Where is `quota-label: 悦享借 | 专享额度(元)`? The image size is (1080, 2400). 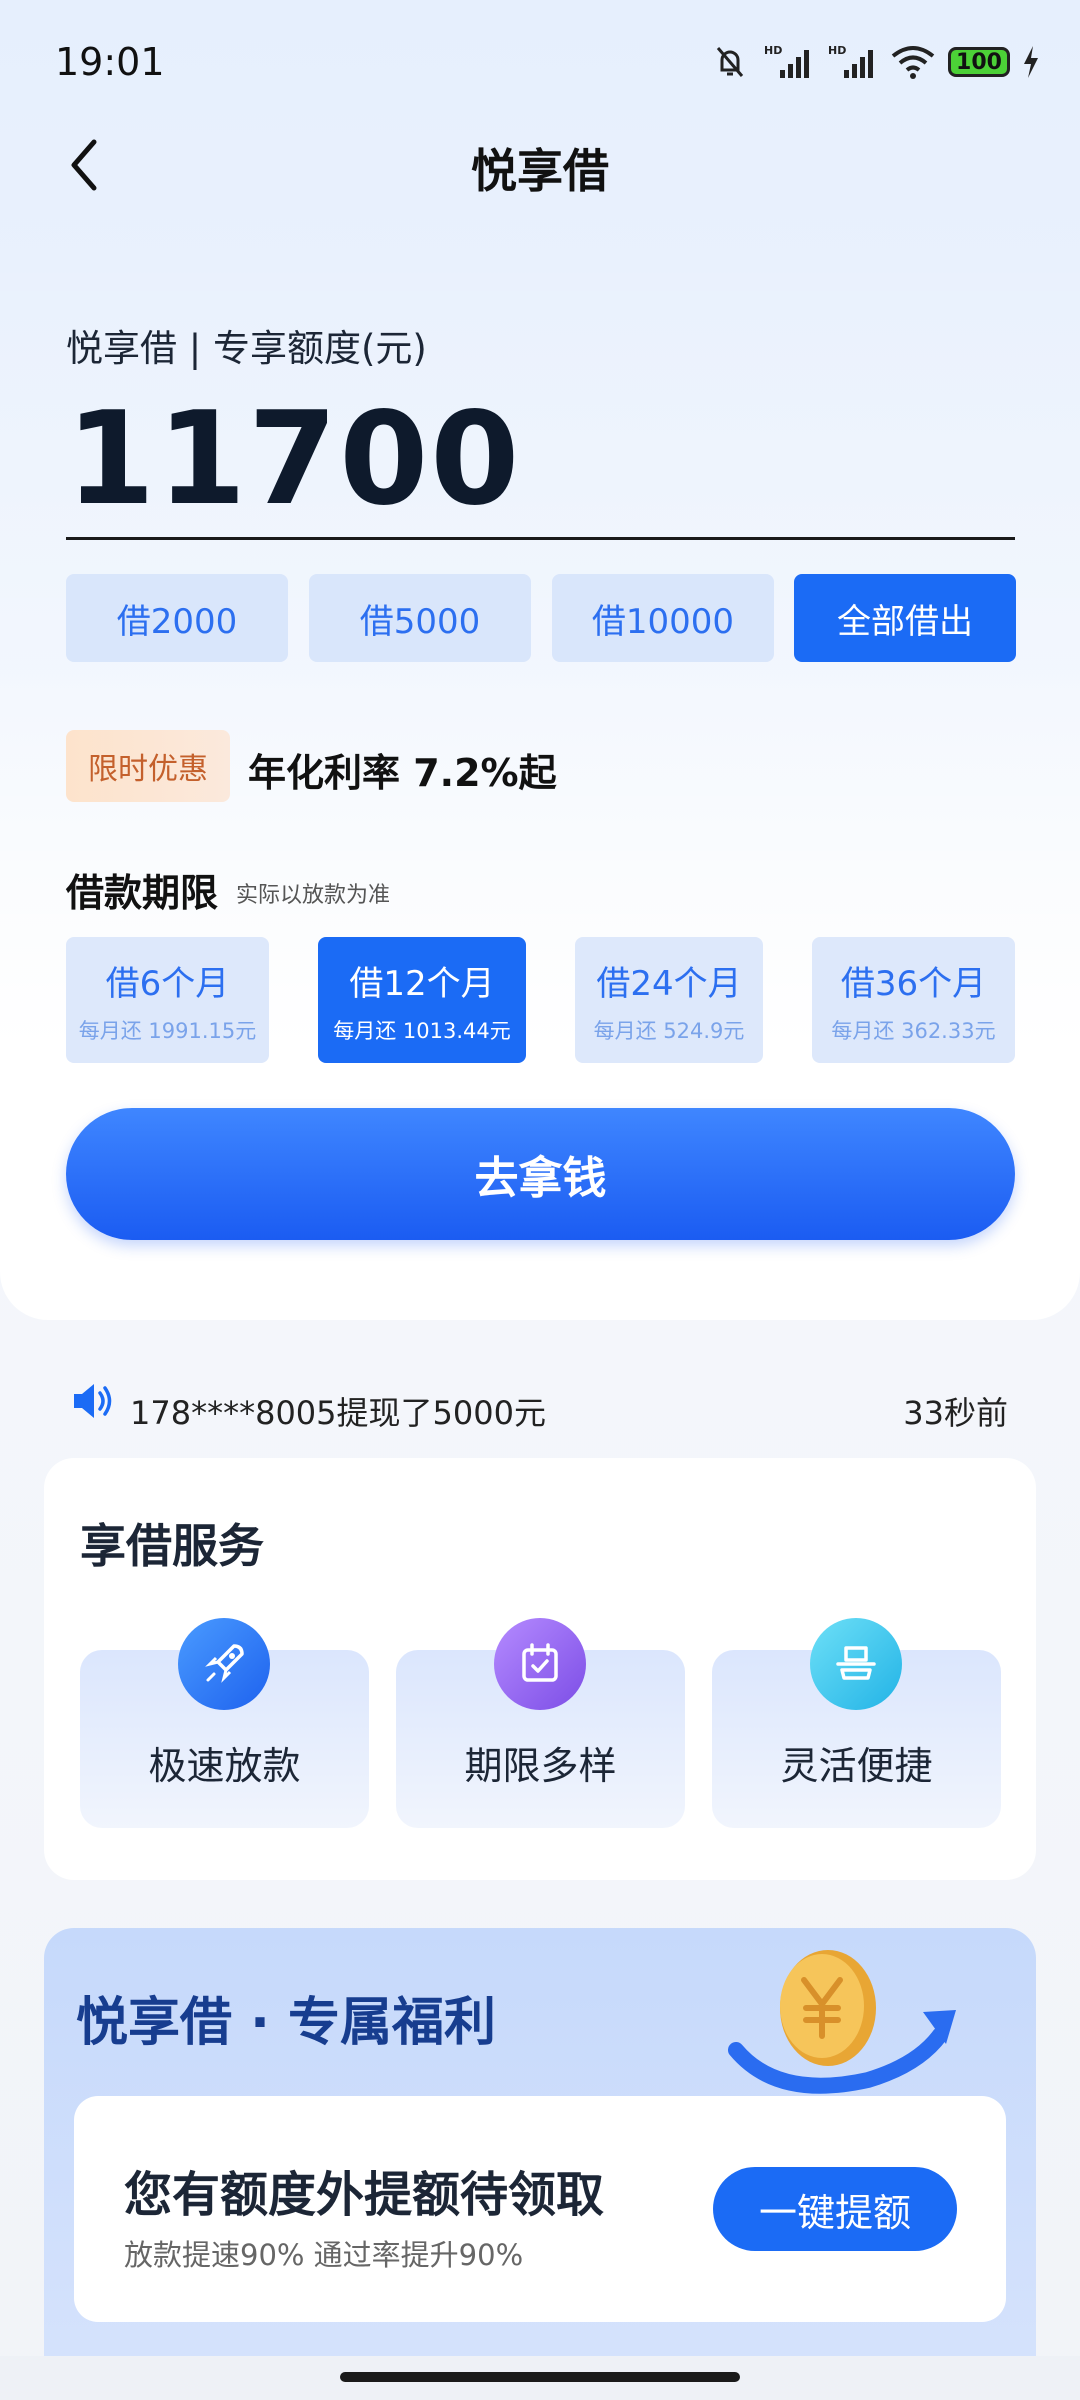 quota-label: 悦享借 | 专享额度(元) is located at coordinates (246, 348).